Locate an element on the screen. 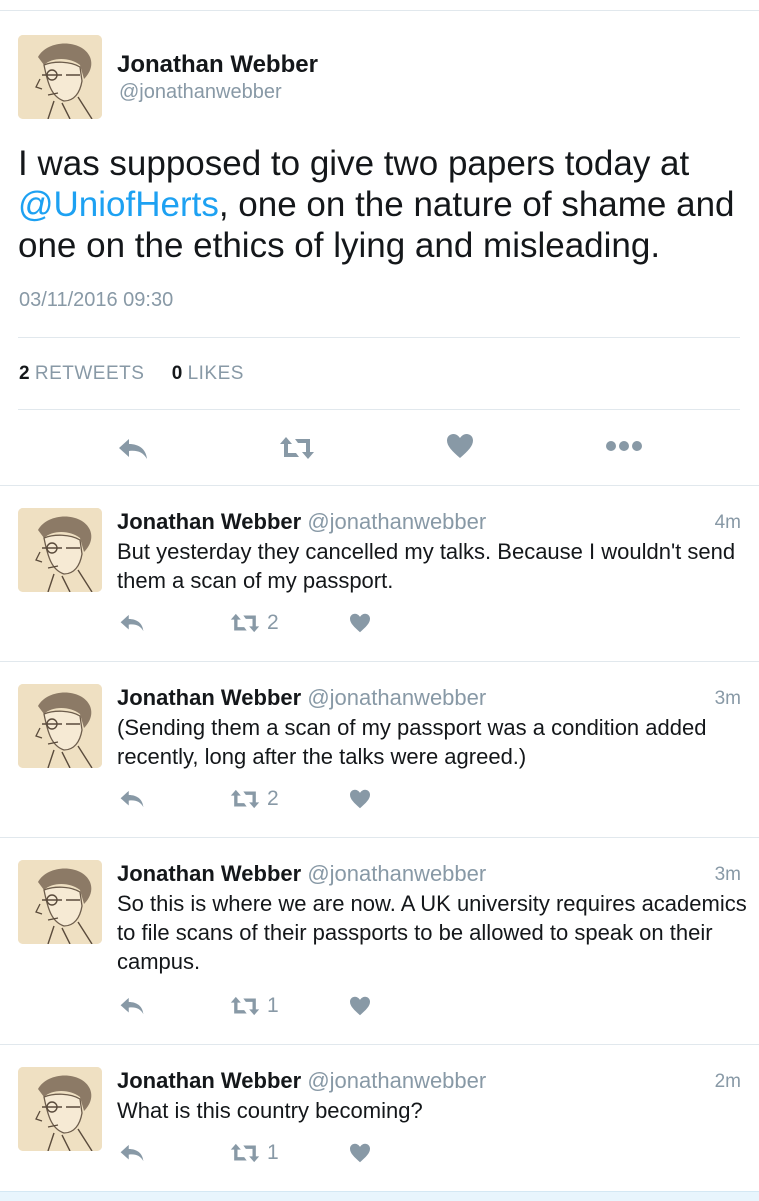  retweets-label: RETWEETS is located at coordinates (89, 373).